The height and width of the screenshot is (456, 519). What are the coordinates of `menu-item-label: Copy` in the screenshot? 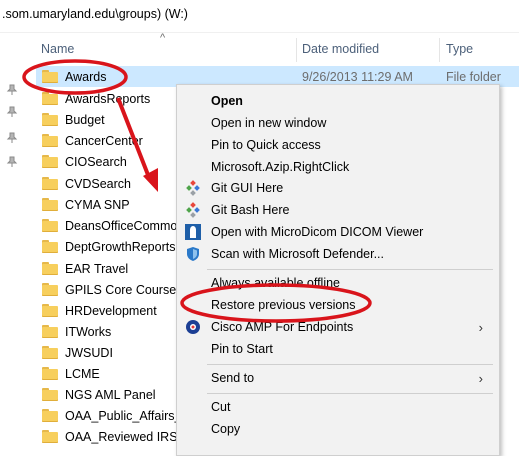 It's located at (226, 429).